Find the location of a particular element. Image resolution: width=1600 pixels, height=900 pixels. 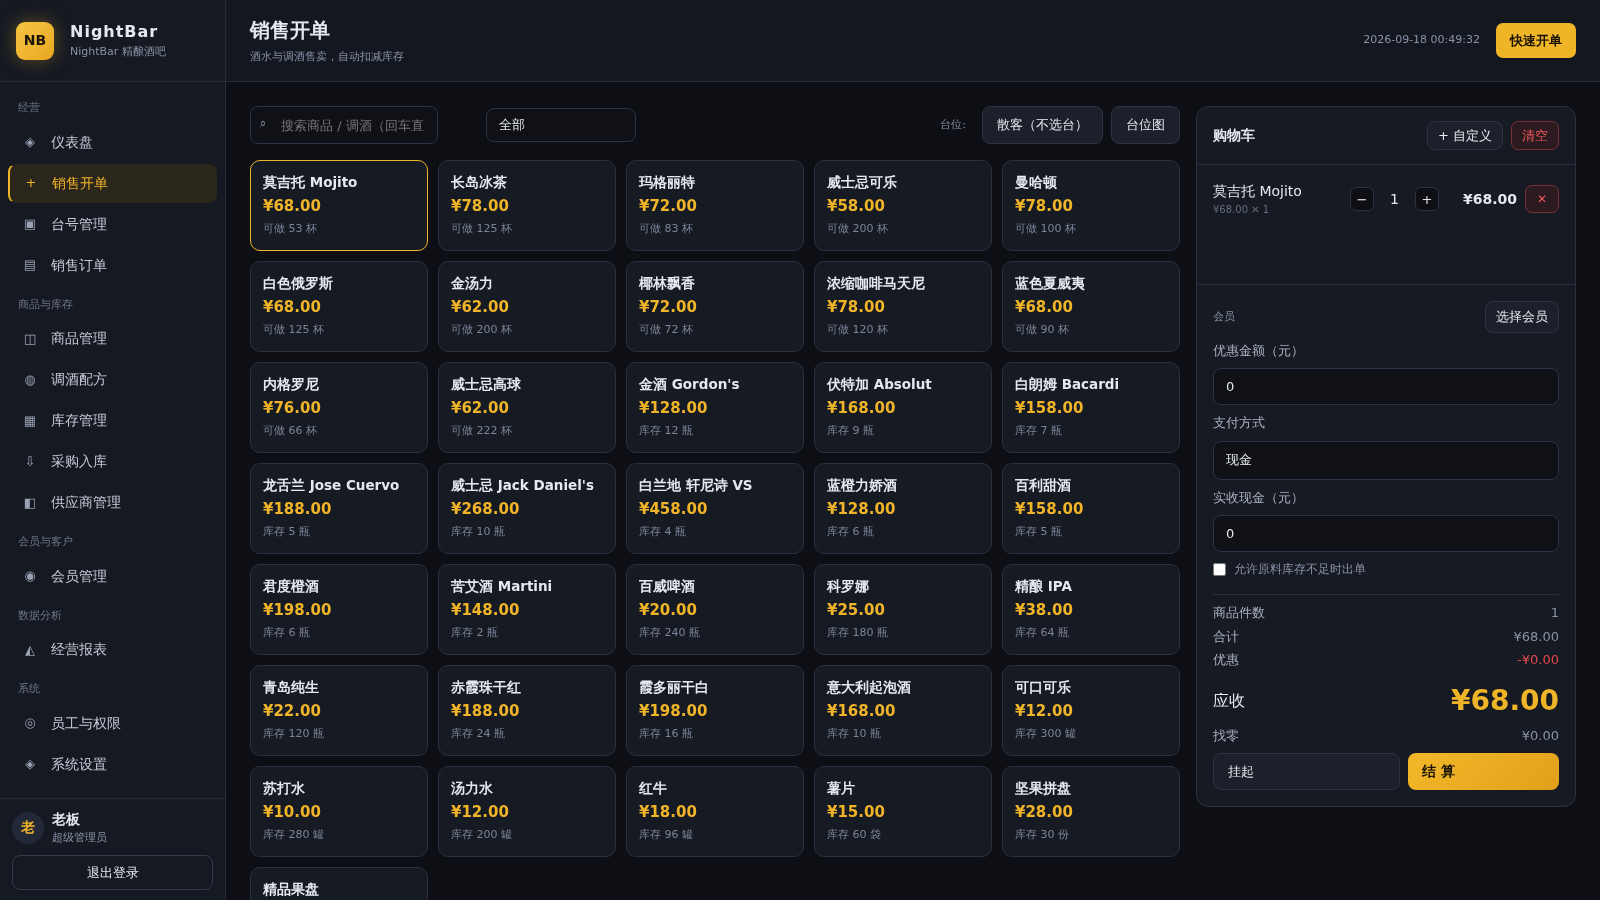

sidebar-item: ◈ 仪表盘 is located at coordinates (112, 142).